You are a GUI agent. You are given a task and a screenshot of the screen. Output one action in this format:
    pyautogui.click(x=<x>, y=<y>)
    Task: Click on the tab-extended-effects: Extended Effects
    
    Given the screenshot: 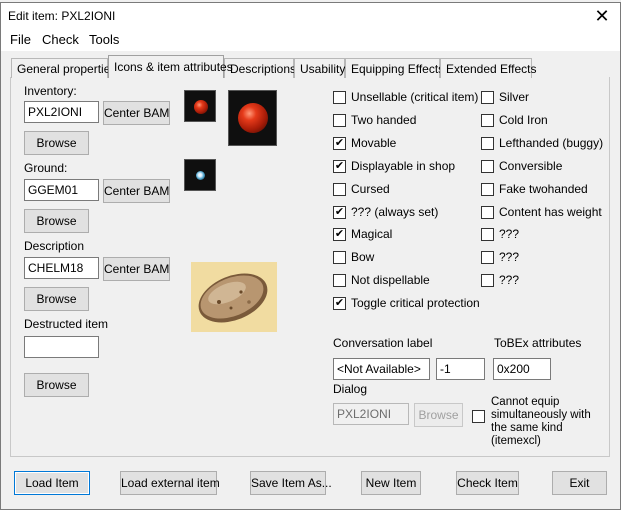 What is the action you would take?
    pyautogui.click(x=488, y=68)
    